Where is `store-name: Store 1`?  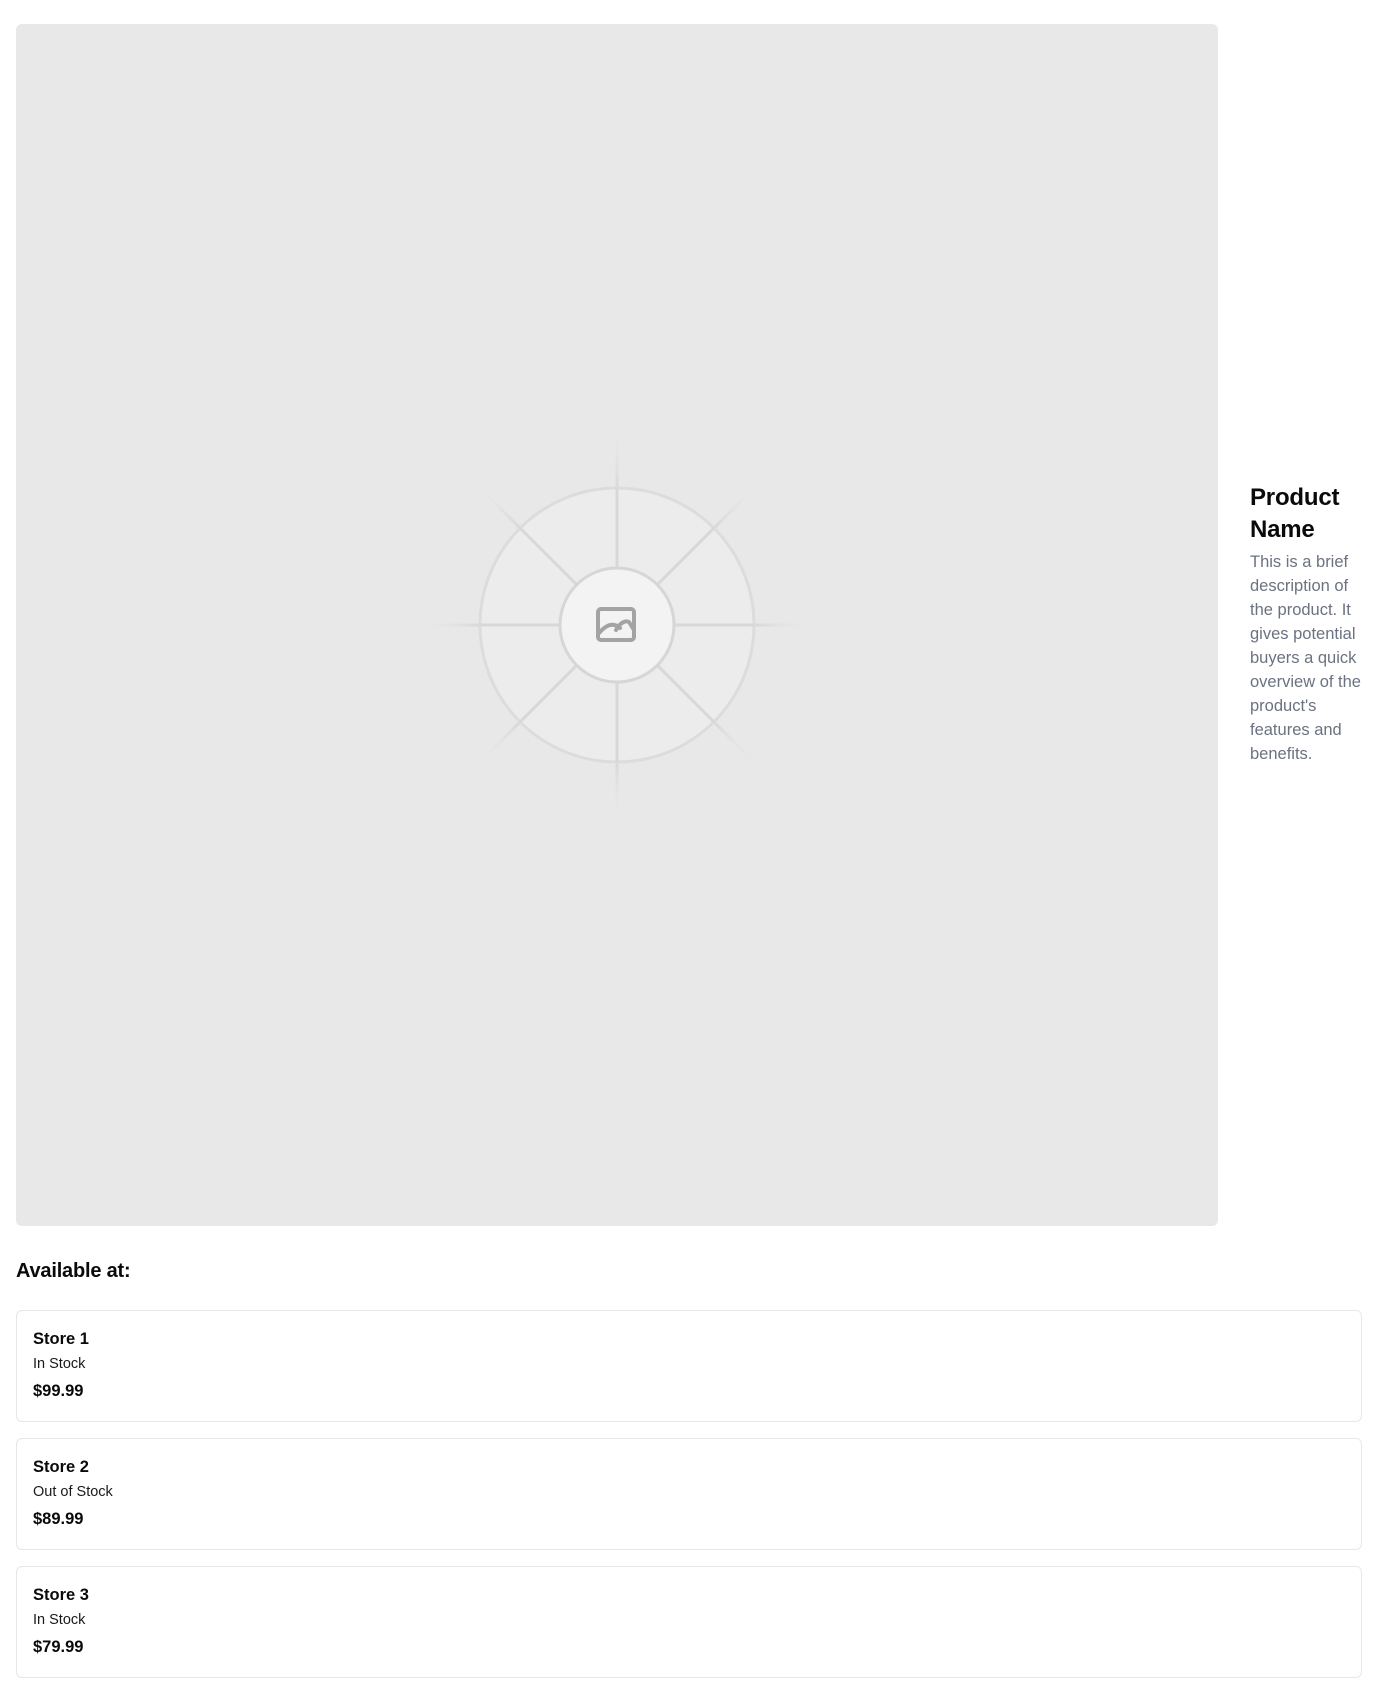
store-name: Store 1 is located at coordinates (61, 1339).